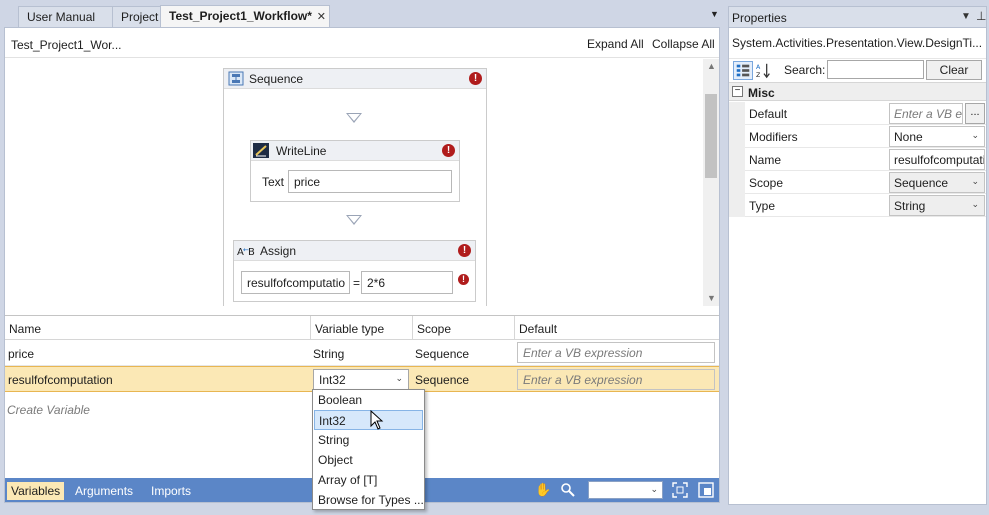 This screenshot has height=515, width=989. What do you see at coordinates (354, 251) in the screenshot?
I see `assign-title-bar: A ← B Assign !` at bounding box center [354, 251].